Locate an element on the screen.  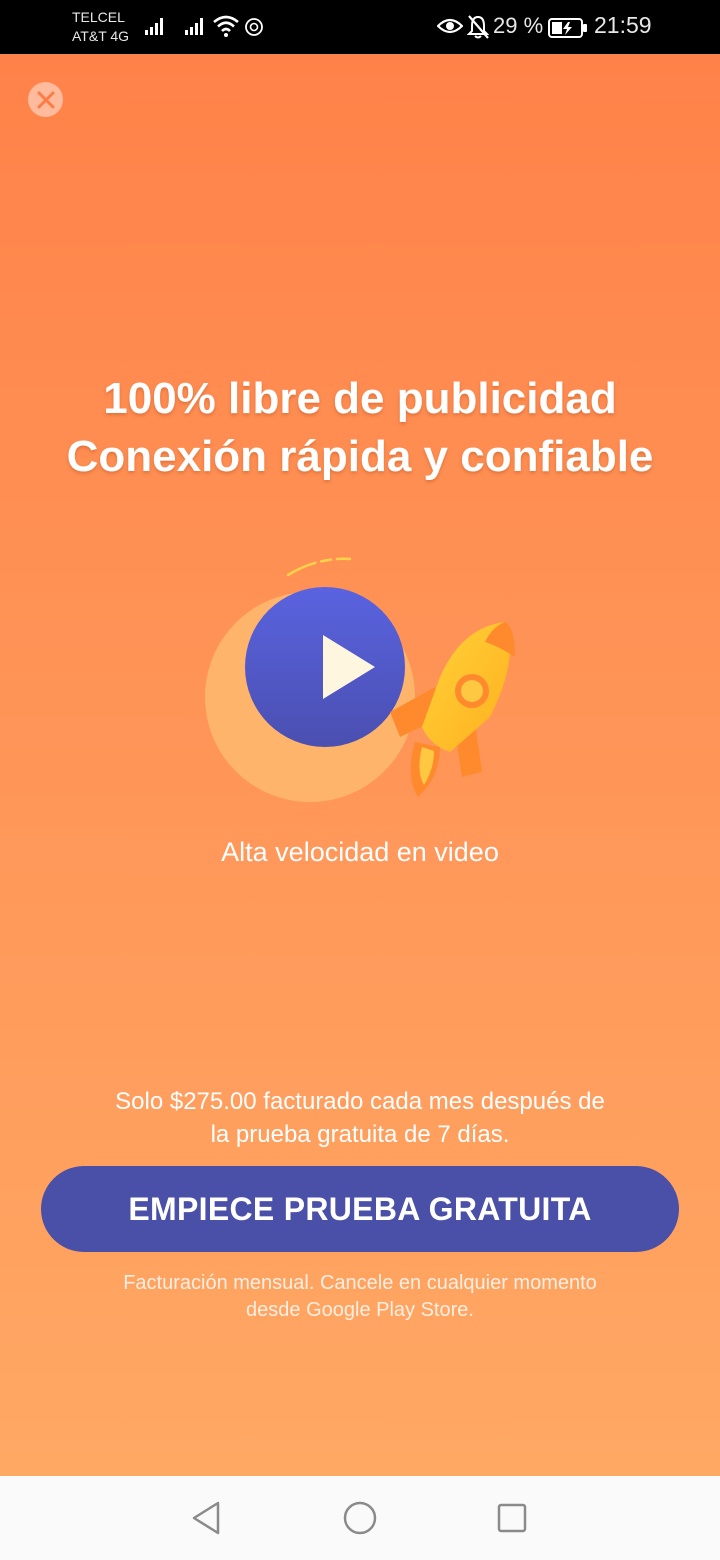
headline-line-1: 100% libre de publicidad is located at coordinates (360, 398).